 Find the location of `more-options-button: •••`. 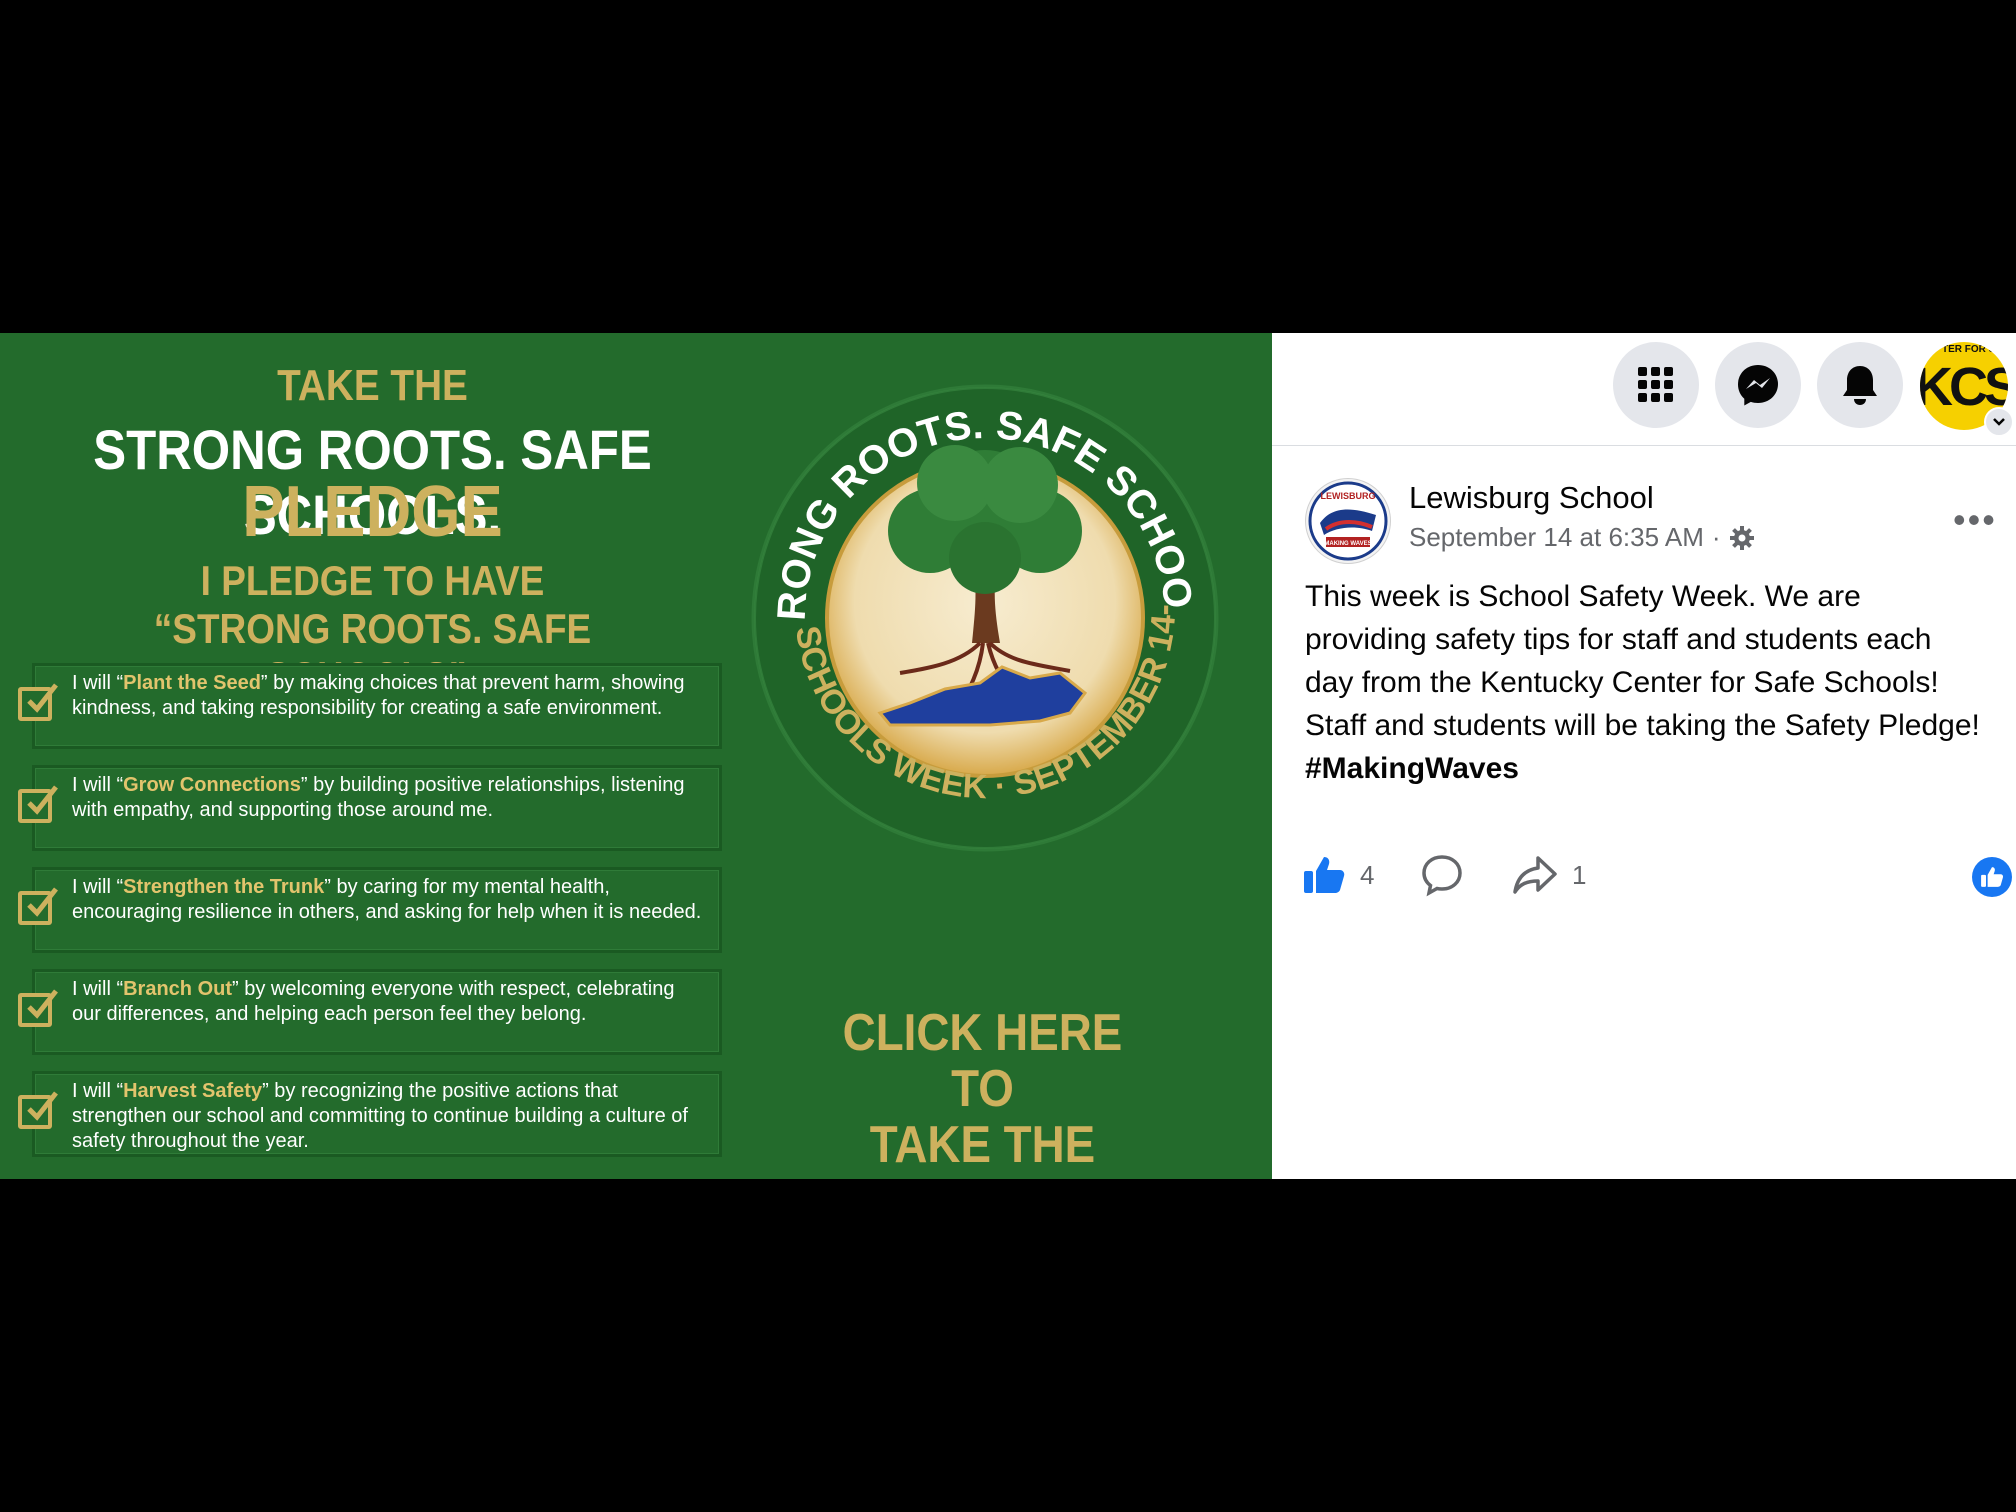

more-options-button: ••• is located at coordinates (1975, 520).